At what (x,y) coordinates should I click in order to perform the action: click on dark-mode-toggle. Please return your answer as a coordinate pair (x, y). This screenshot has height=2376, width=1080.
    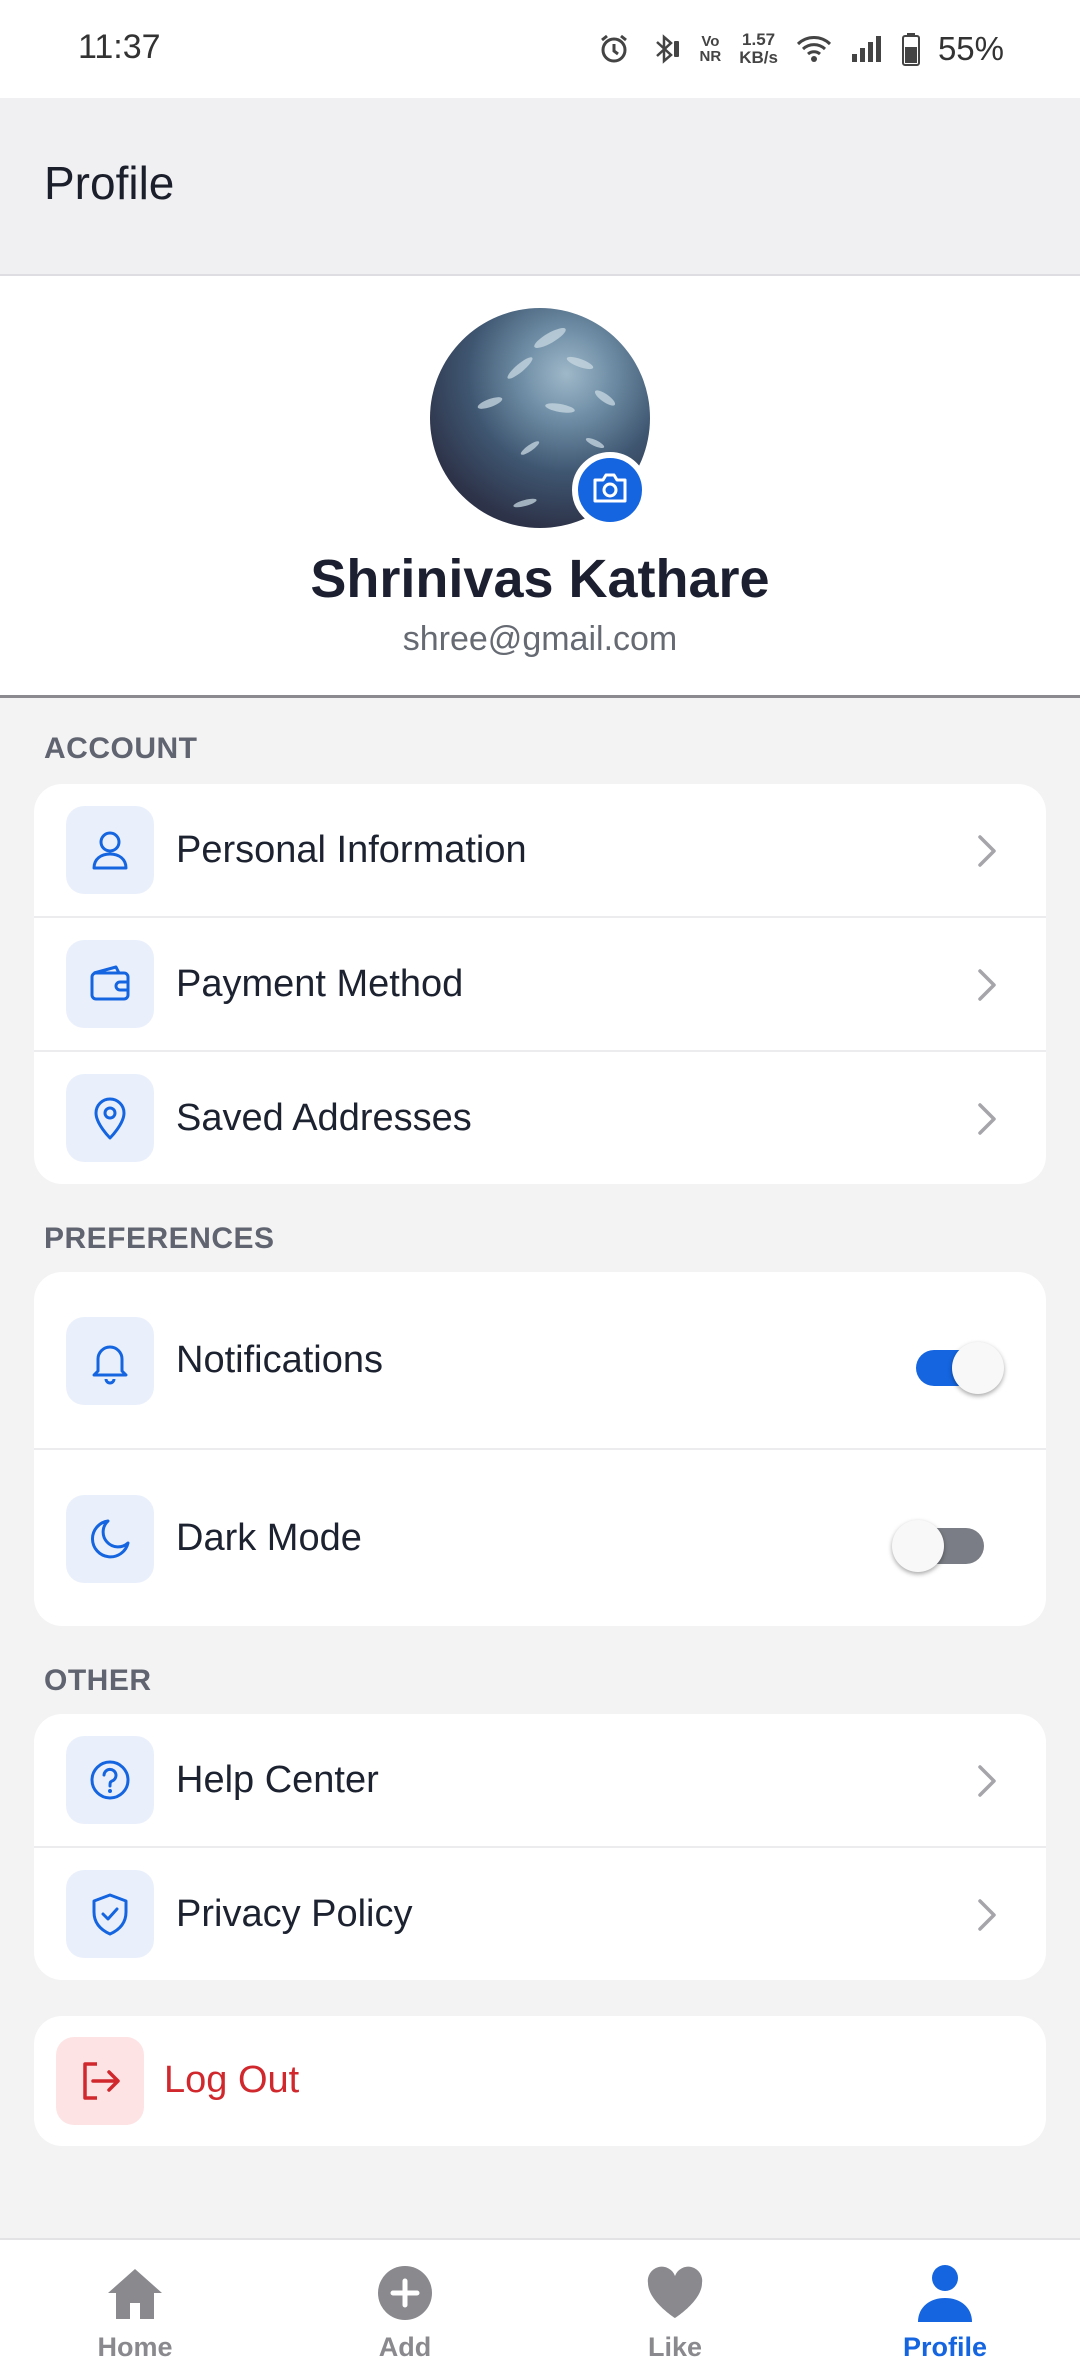
    Looking at the image, I should click on (940, 1540).